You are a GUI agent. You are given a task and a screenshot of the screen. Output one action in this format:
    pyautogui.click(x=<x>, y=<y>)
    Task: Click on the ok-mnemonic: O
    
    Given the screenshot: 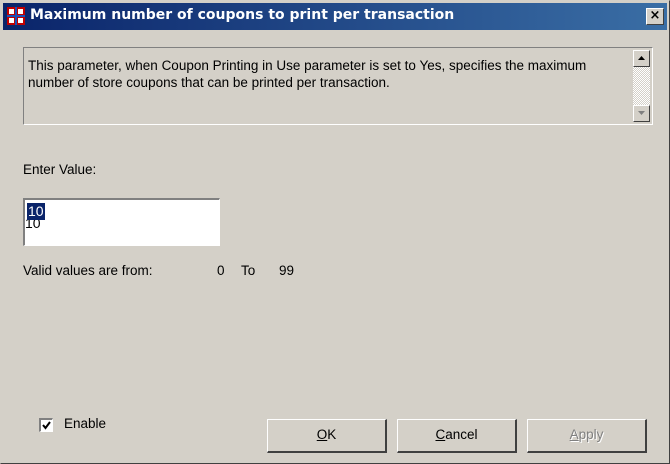 What is the action you would take?
    pyautogui.click(x=322, y=434)
    